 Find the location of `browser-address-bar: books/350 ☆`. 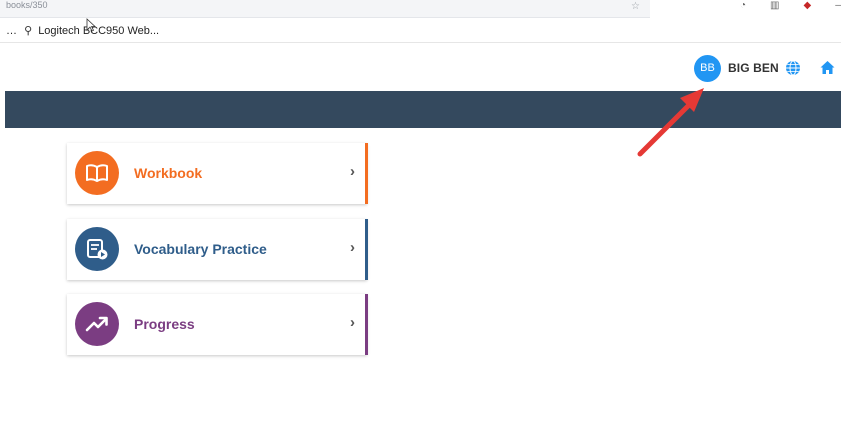

browser-address-bar: books/350 ☆ is located at coordinates (325, 9).